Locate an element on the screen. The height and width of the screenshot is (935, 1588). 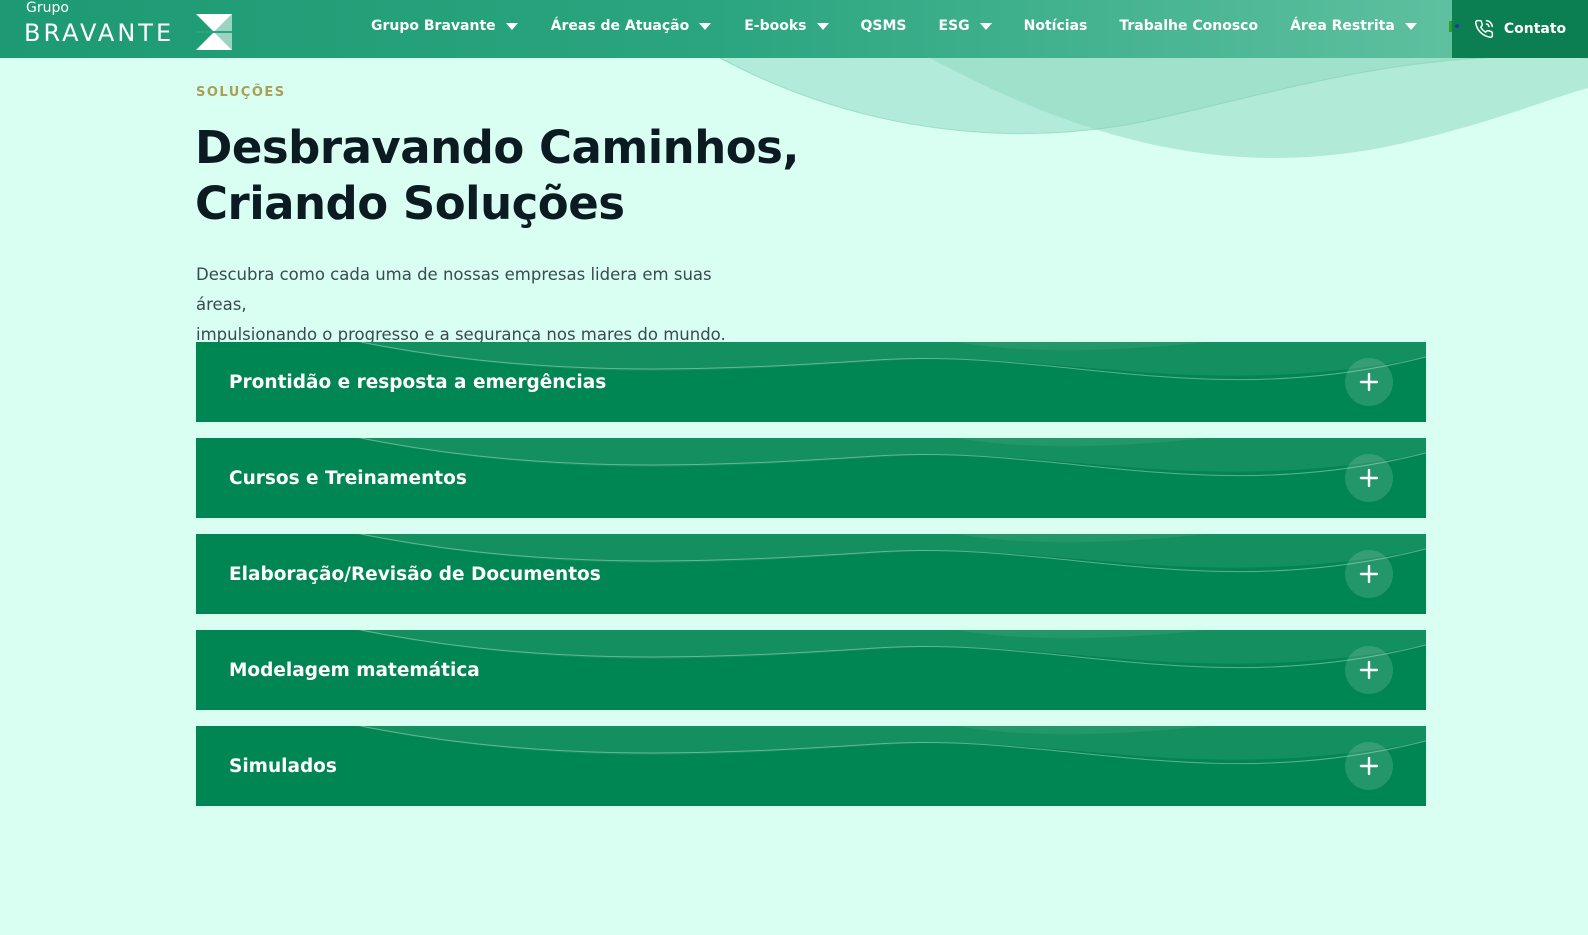
phone-icon is located at coordinates (1483, 28).